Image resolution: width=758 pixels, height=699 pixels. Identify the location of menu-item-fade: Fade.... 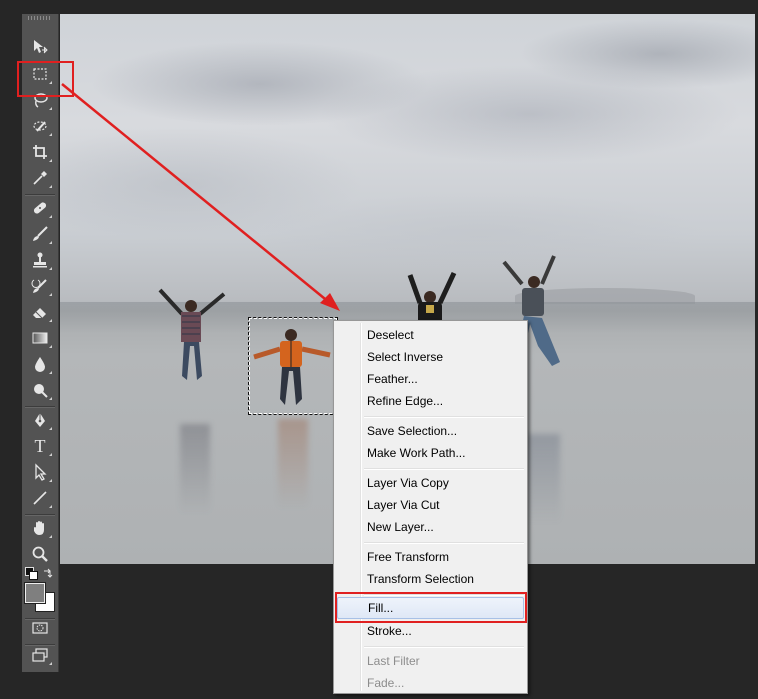
(430, 683).